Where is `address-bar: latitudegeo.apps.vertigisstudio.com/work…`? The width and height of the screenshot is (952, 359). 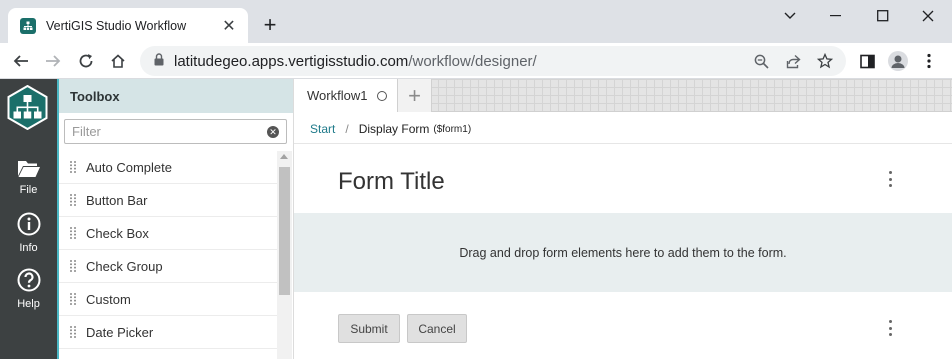
address-bar: latitudegeo.apps.vertigisstudio.com/work… is located at coordinates (493, 61).